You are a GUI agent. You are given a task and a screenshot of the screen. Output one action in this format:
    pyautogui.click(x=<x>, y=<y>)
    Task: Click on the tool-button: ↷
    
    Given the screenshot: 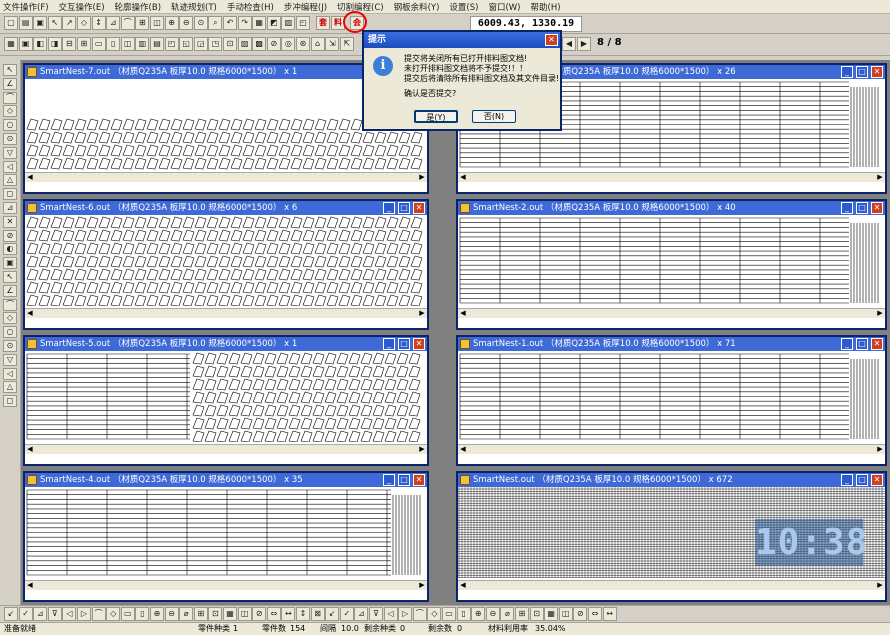 What is the action you would take?
    pyautogui.click(x=244, y=23)
    